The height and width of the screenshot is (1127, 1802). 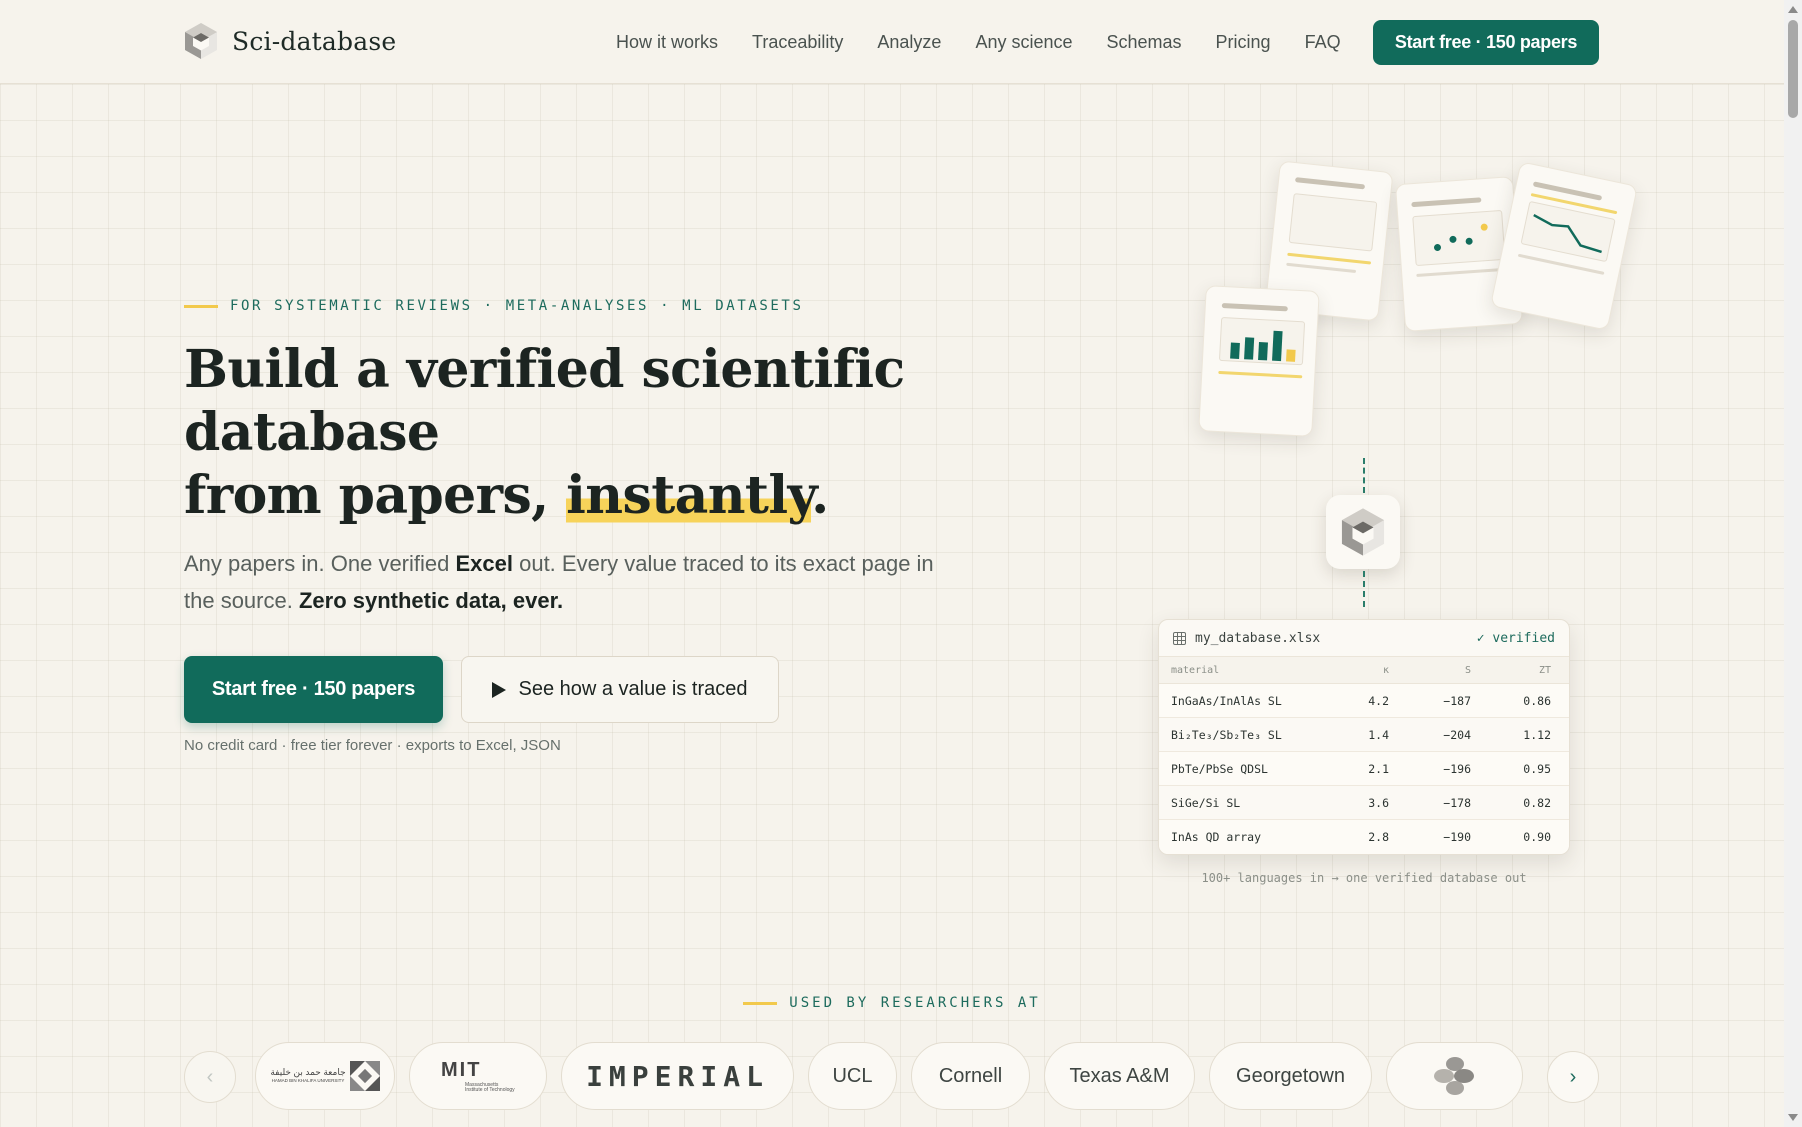 I want to click on used-by-heading: USED BY RESEARCHERS AT, so click(x=892, y=1003).